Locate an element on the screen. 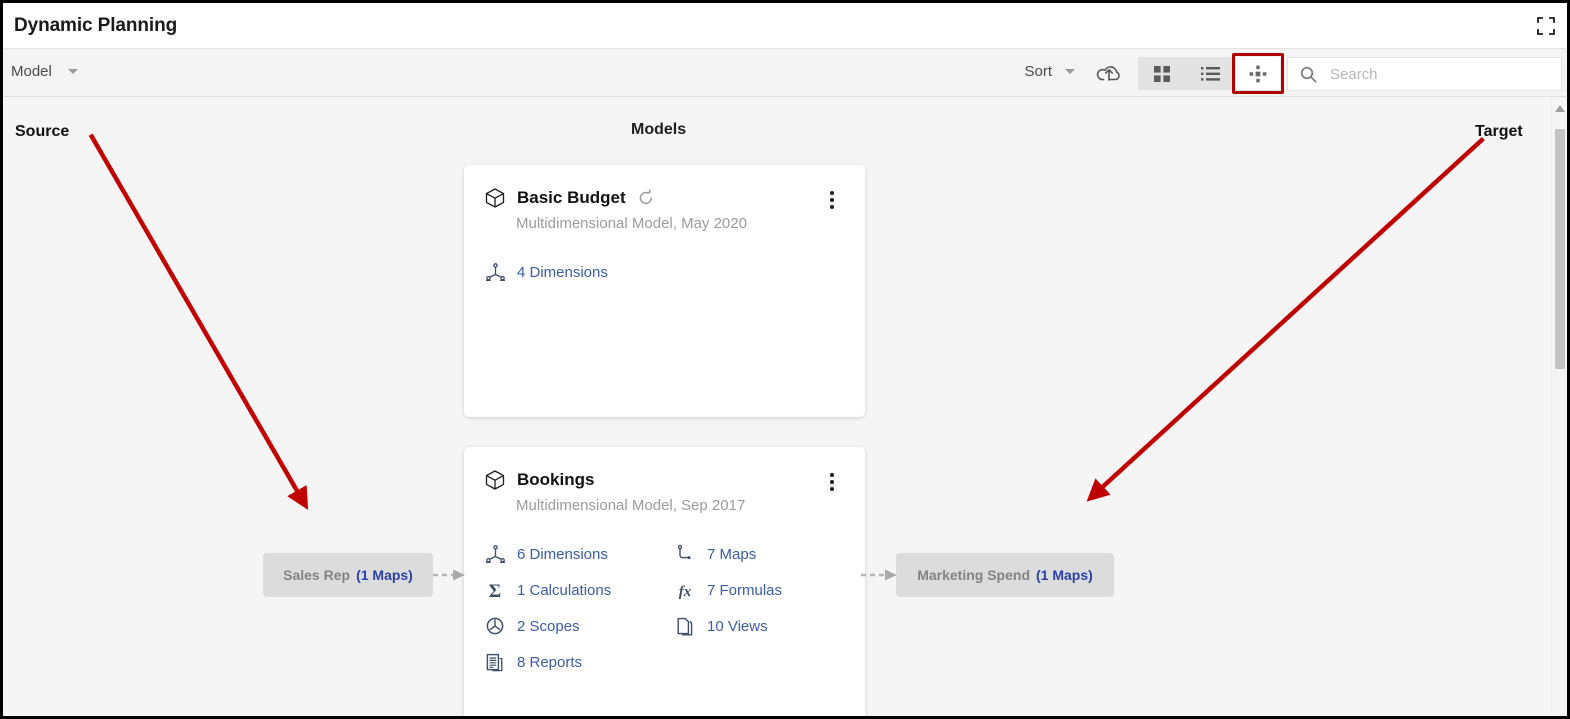  report-icon is located at coordinates (495, 662).